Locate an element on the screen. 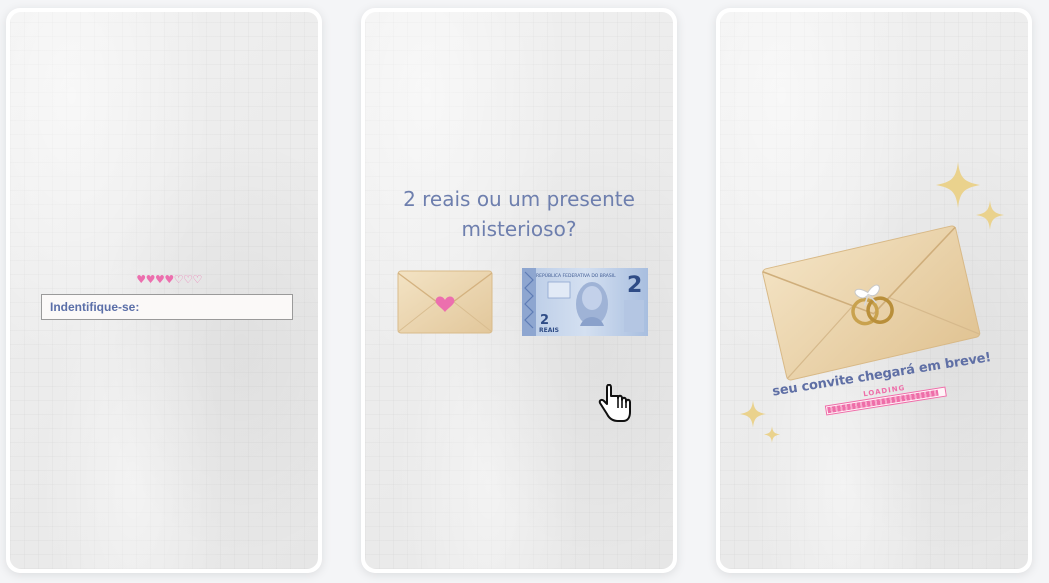 The image size is (1049, 583). hearts-meter: ♥♥♥♥♡♡♡ is located at coordinates (169, 280).